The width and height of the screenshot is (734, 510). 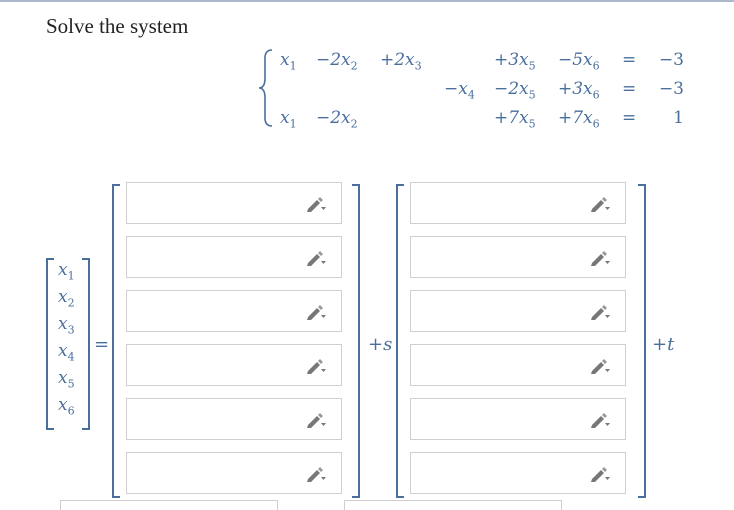 What do you see at coordinates (50, 344) in the screenshot?
I see `variable-vector-left-bracket` at bounding box center [50, 344].